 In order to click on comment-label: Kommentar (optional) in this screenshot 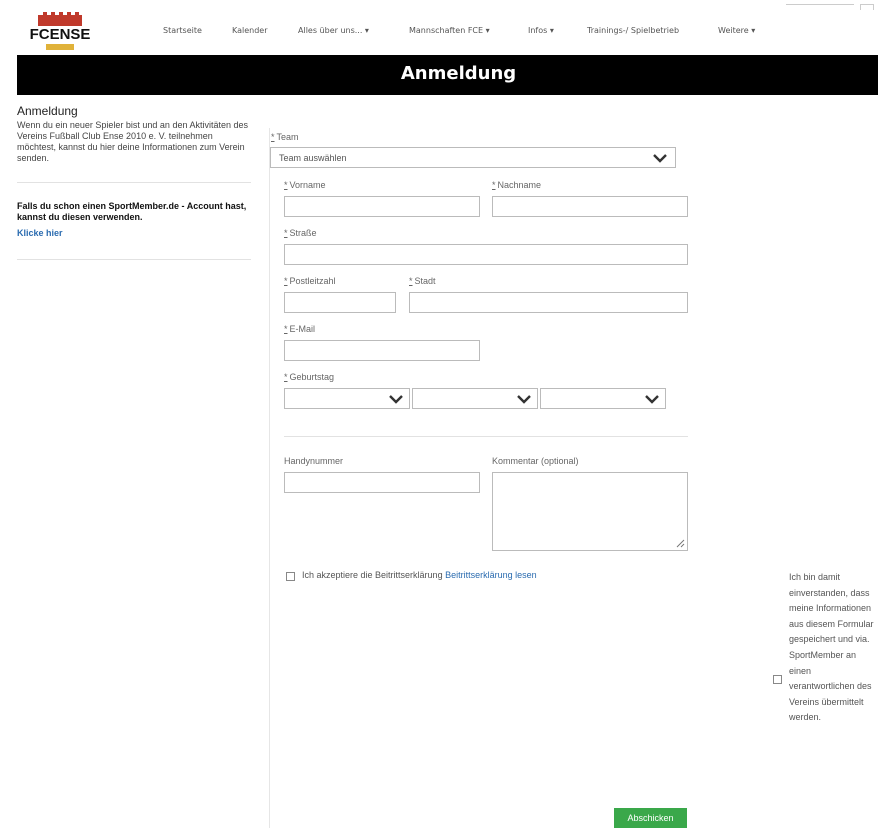, I will do `click(535, 461)`.